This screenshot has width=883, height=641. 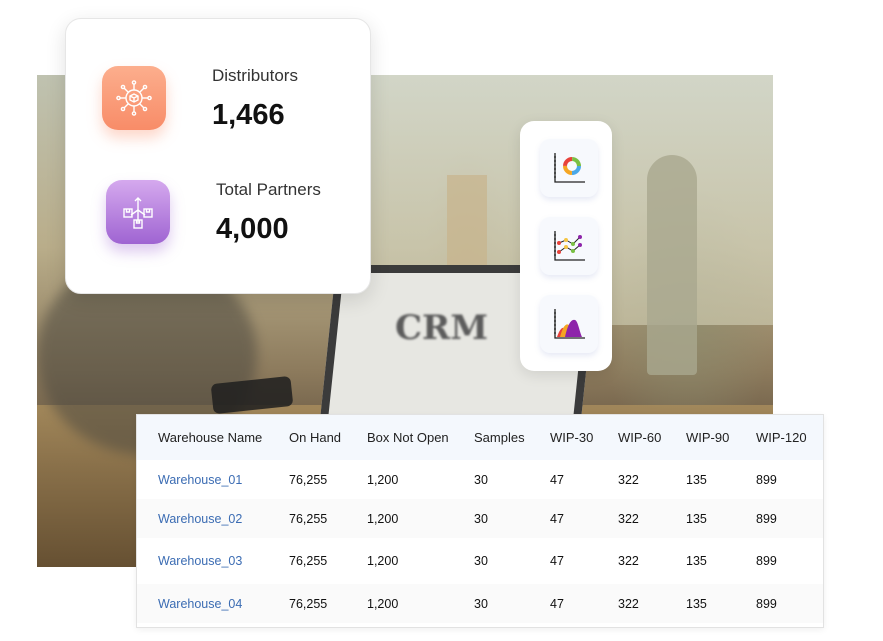 What do you see at coordinates (213, 603) in the screenshot?
I see `warehouse-link: Warehouse_04` at bounding box center [213, 603].